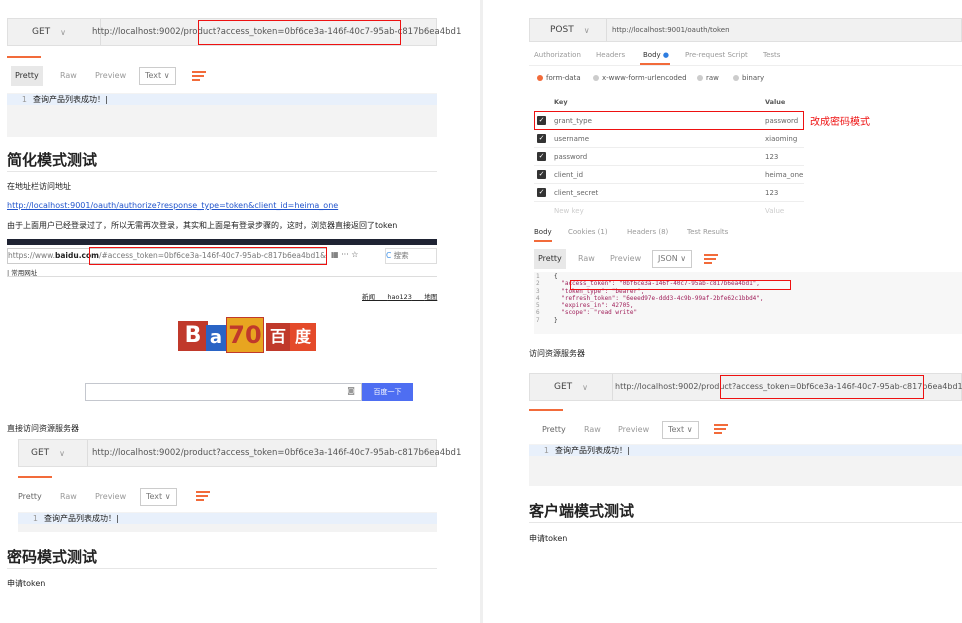 The height and width of the screenshot is (623, 962). I want to click on tab-pre-request-script: Pre-request Script, so click(716, 55).